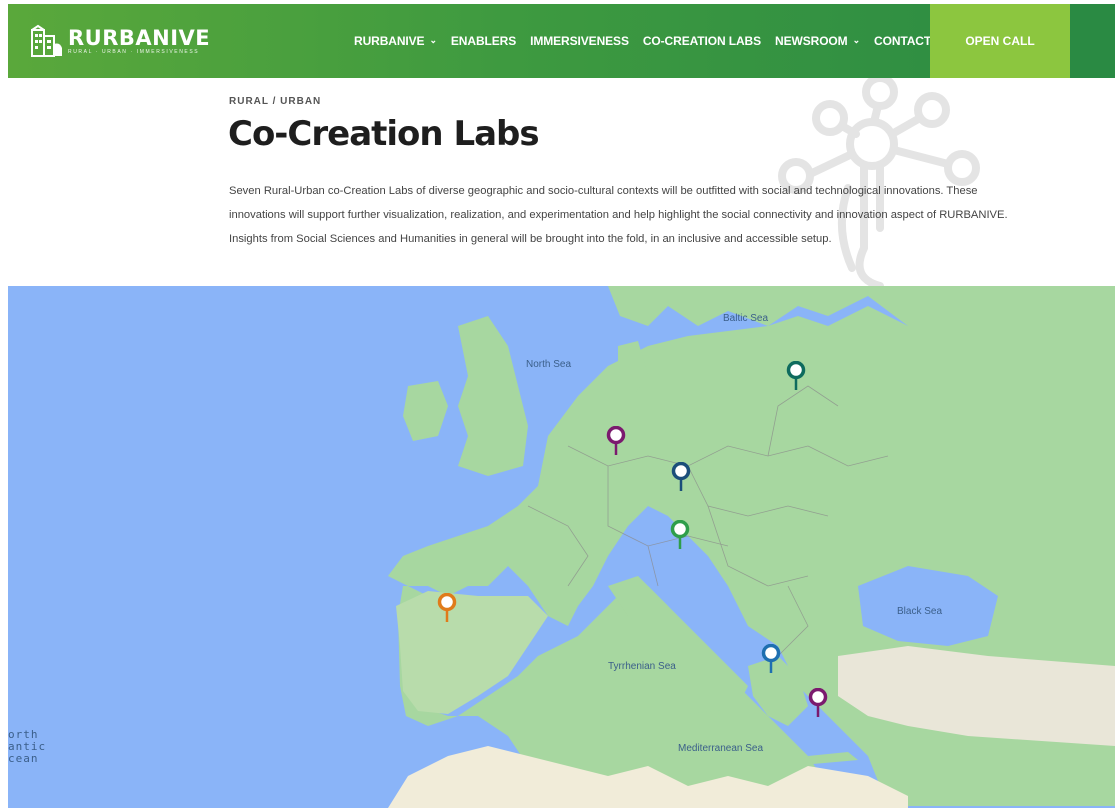 This screenshot has height=808, width=1115. Describe the element at coordinates (425, 411) in the screenshot. I see `land-ireland` at that location.